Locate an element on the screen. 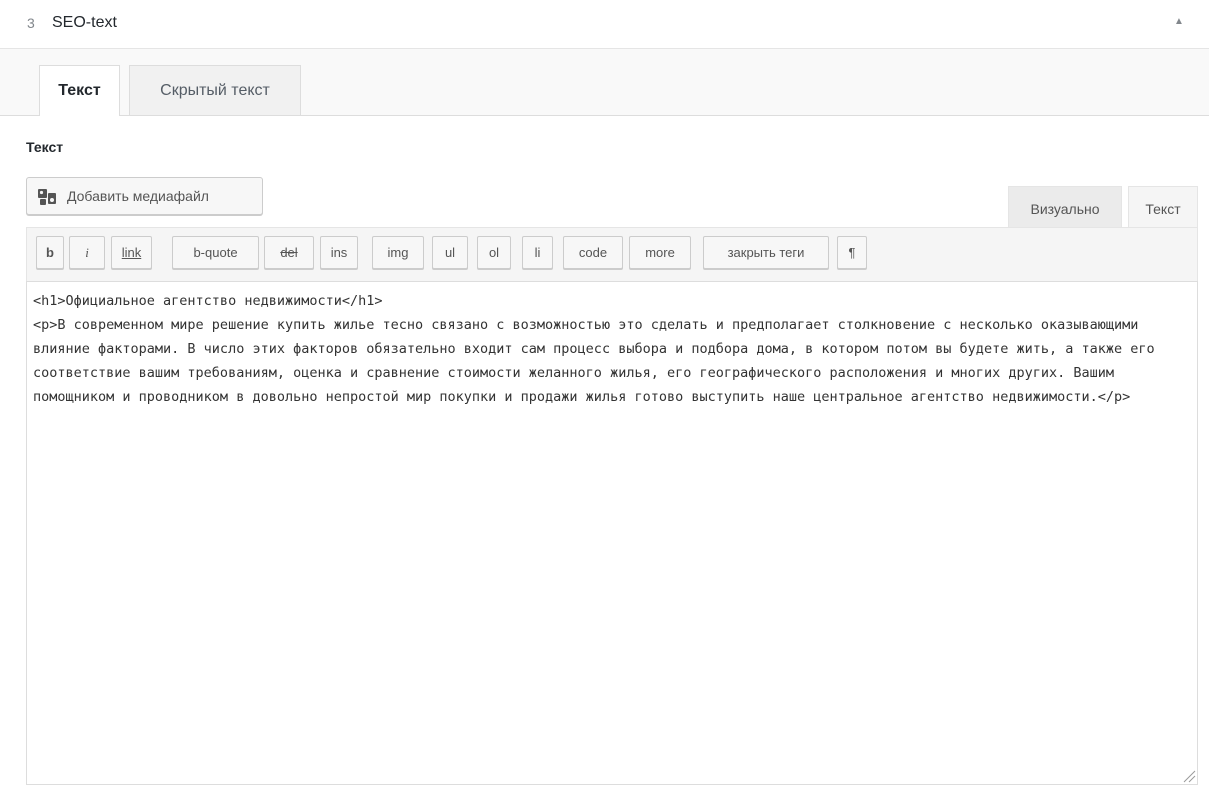  text-mode-tab: Текст is located at coordinates (1163, 207).